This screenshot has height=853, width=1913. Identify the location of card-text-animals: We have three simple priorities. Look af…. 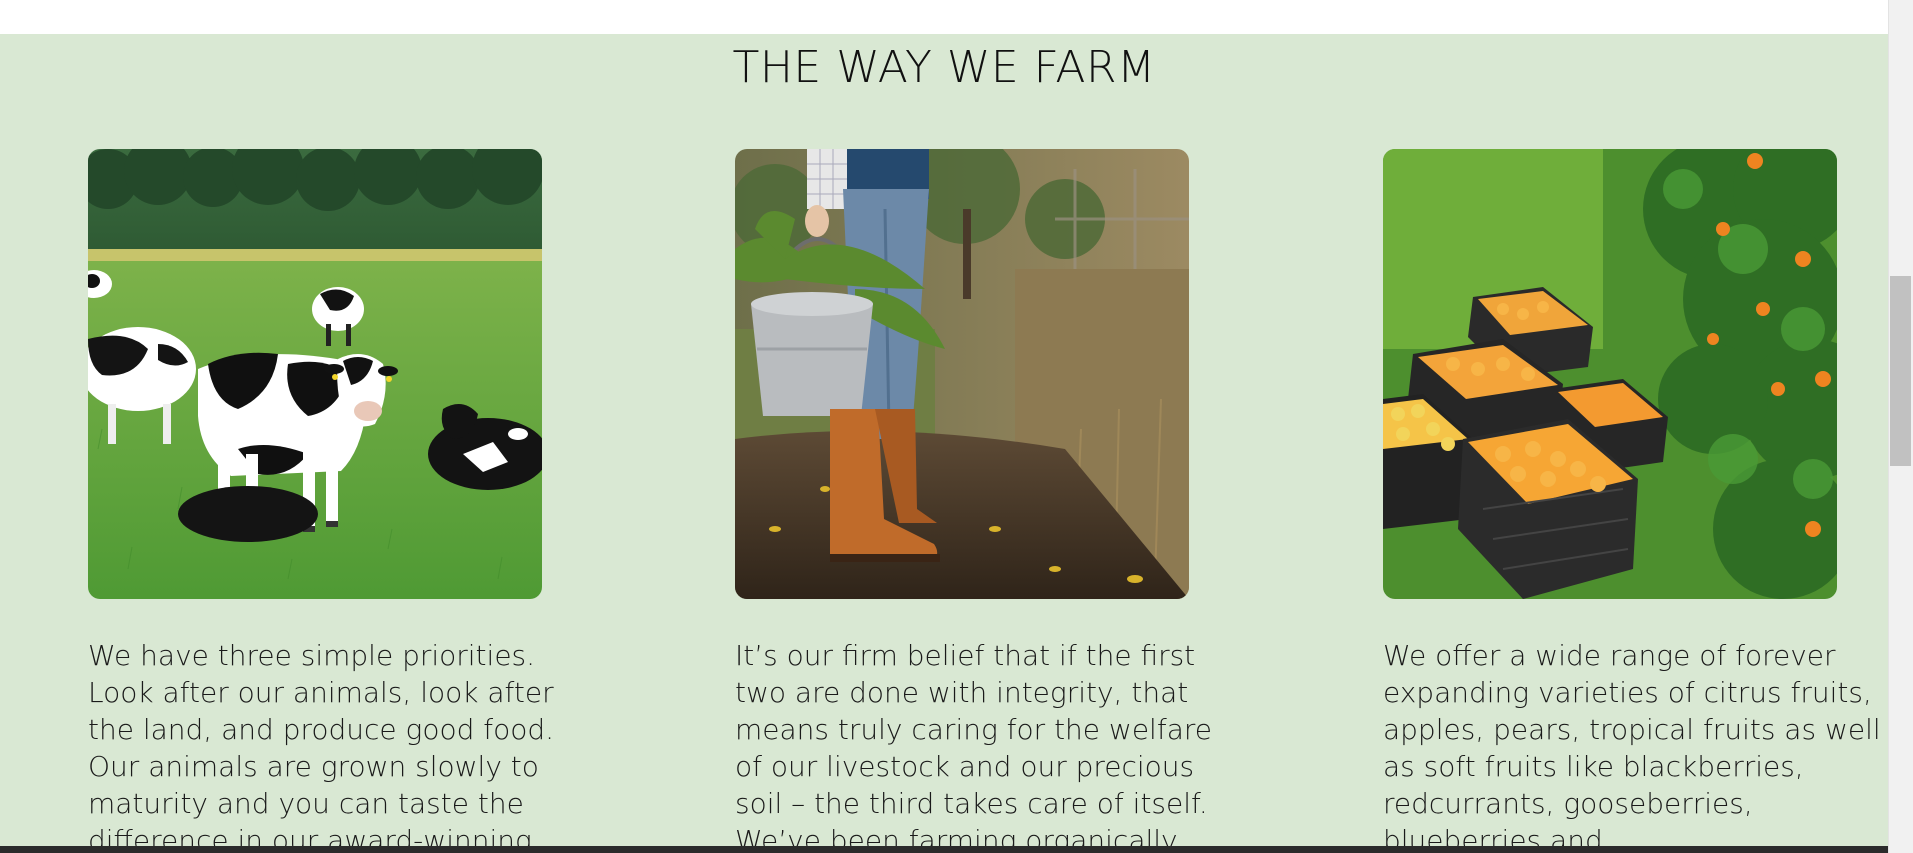
(321, 742).